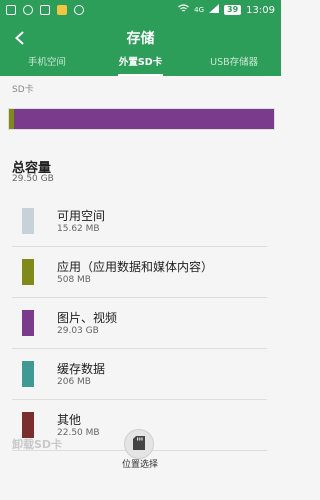  I want to click on sd-card-icon, so click(139, 444).